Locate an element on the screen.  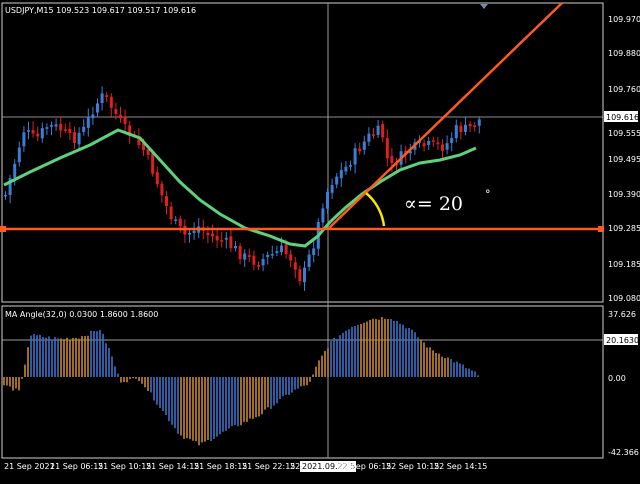
angle-arc is located at coordinates (375, 209).